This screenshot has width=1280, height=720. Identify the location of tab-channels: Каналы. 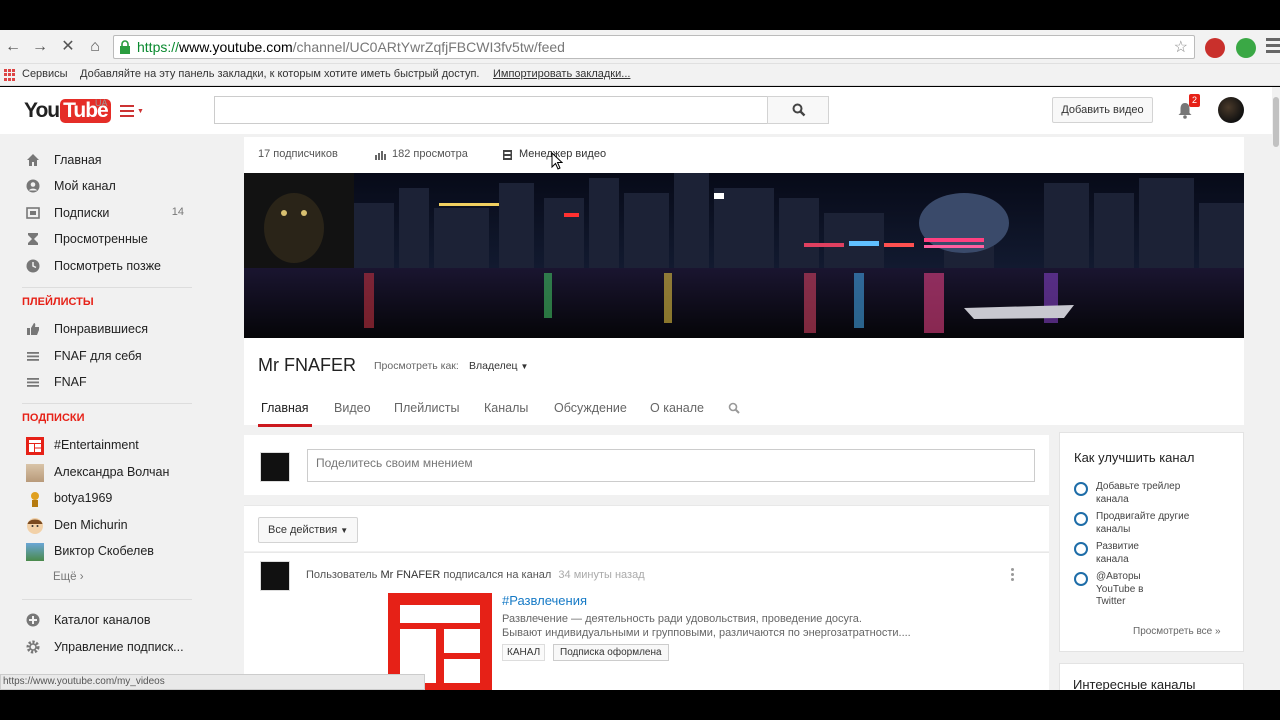
(506, 408).